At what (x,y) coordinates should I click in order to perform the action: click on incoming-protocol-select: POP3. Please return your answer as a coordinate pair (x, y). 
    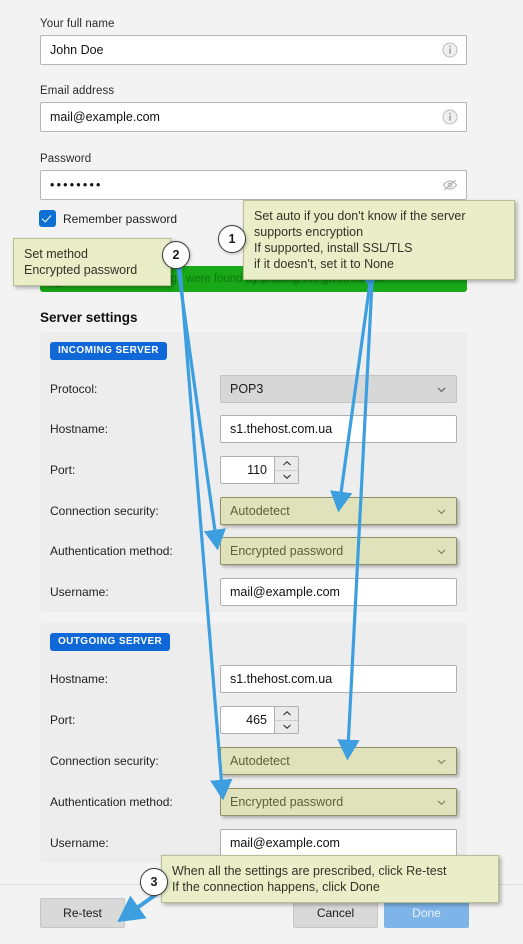
    Looking at the image, I should click on (338, 389).